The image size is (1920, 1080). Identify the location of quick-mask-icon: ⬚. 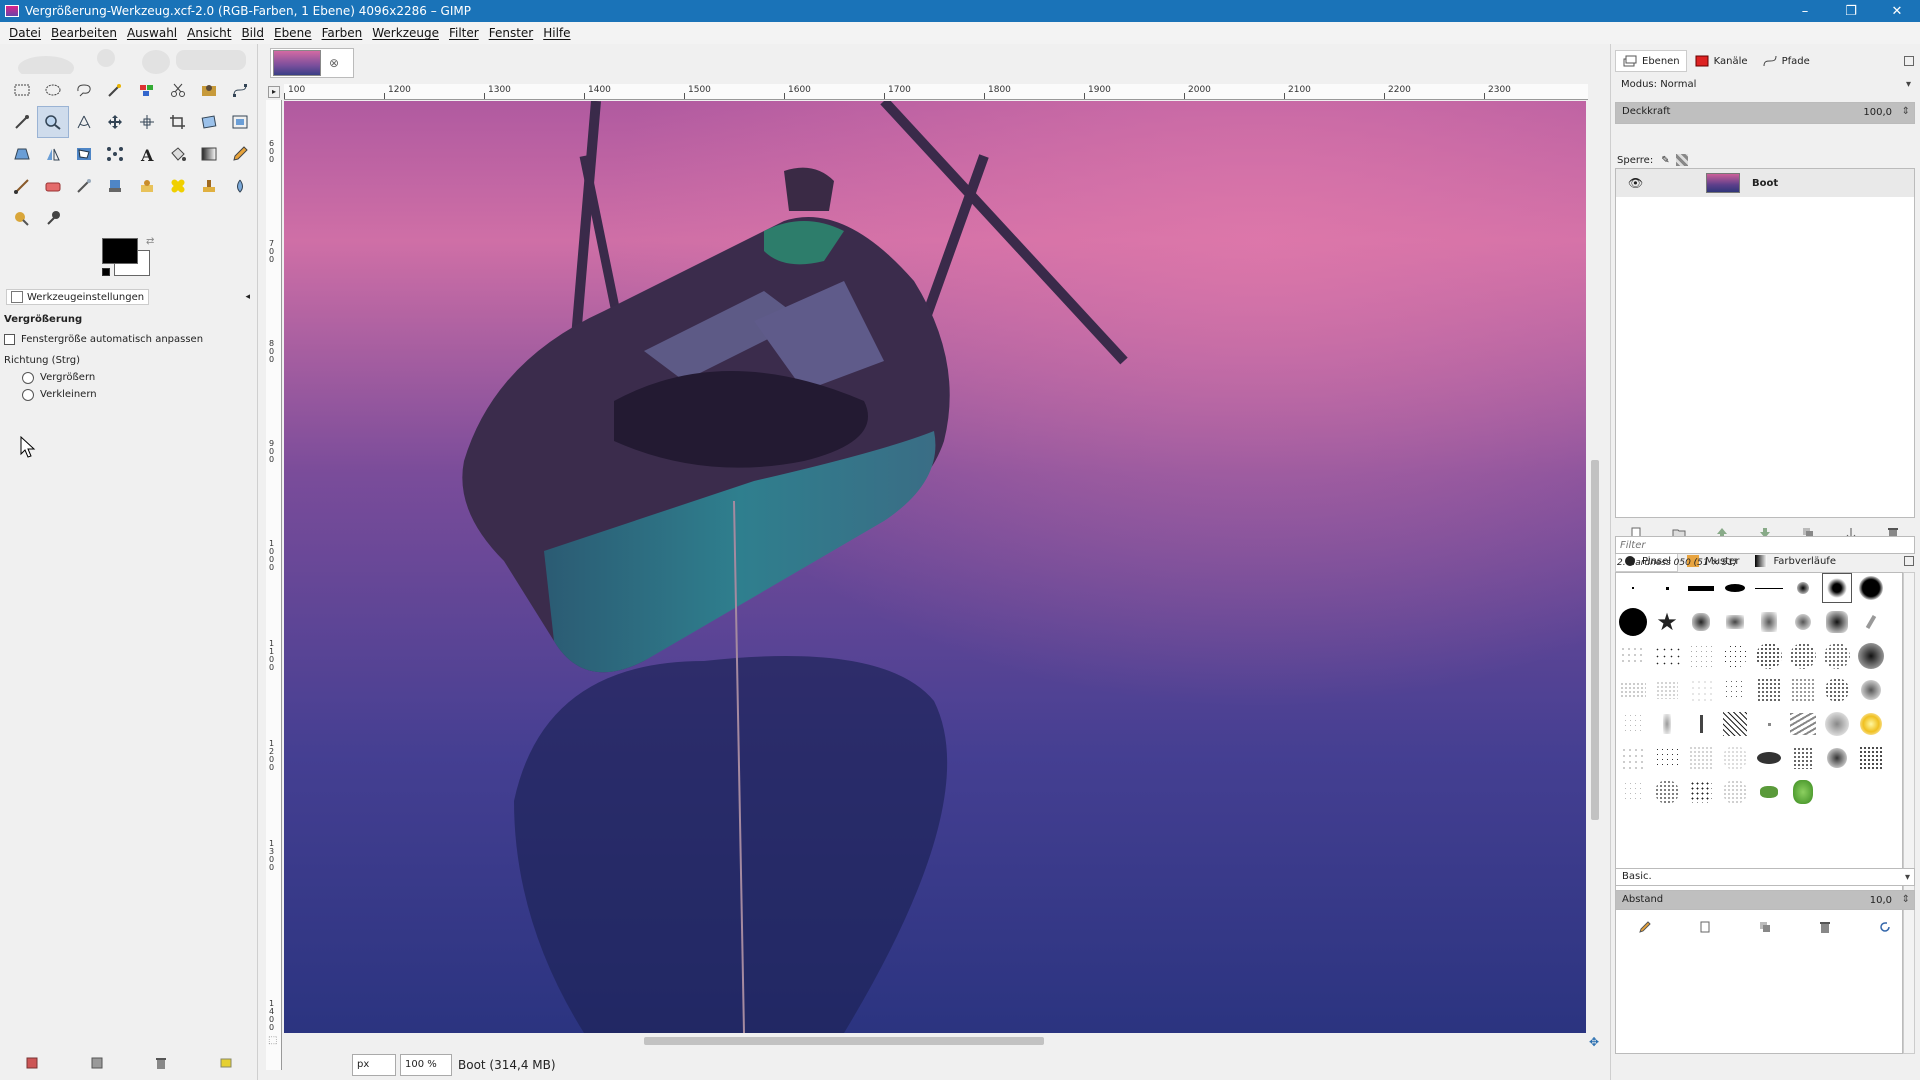
(272, 1040).